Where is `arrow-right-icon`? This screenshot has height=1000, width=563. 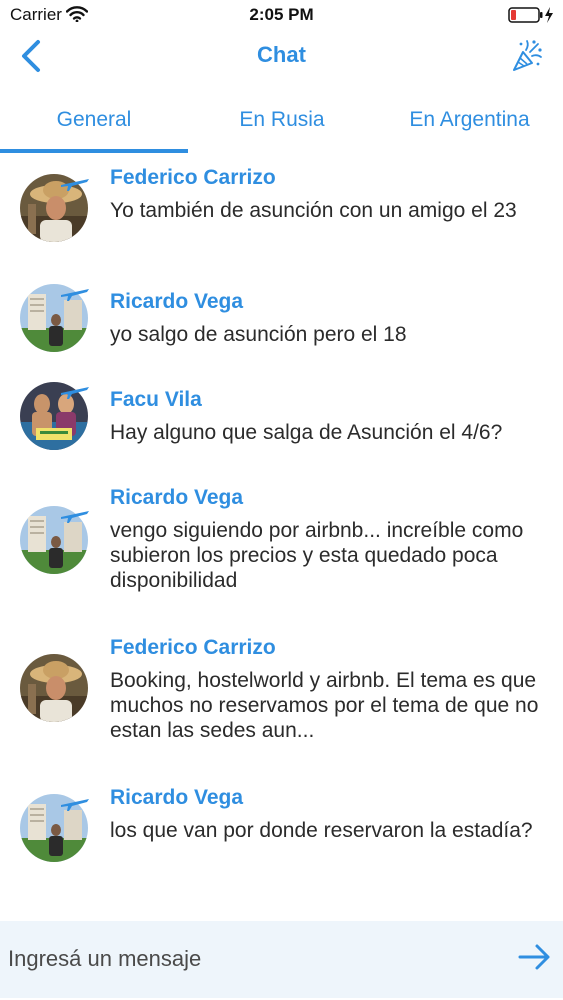 arrow-right-icon is located at coordinates (535, 957).